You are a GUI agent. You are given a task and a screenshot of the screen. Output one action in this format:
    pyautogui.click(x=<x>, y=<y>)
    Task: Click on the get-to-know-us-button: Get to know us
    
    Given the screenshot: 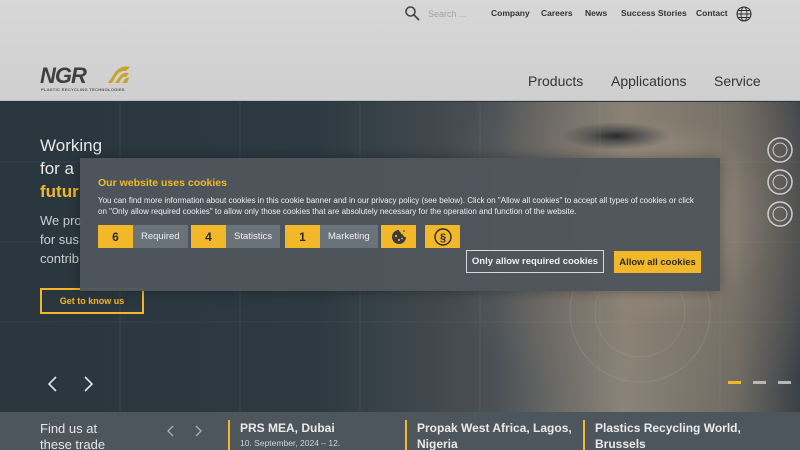 What is the action you would take?
    pyautogui.click(x=92, y=301)
    